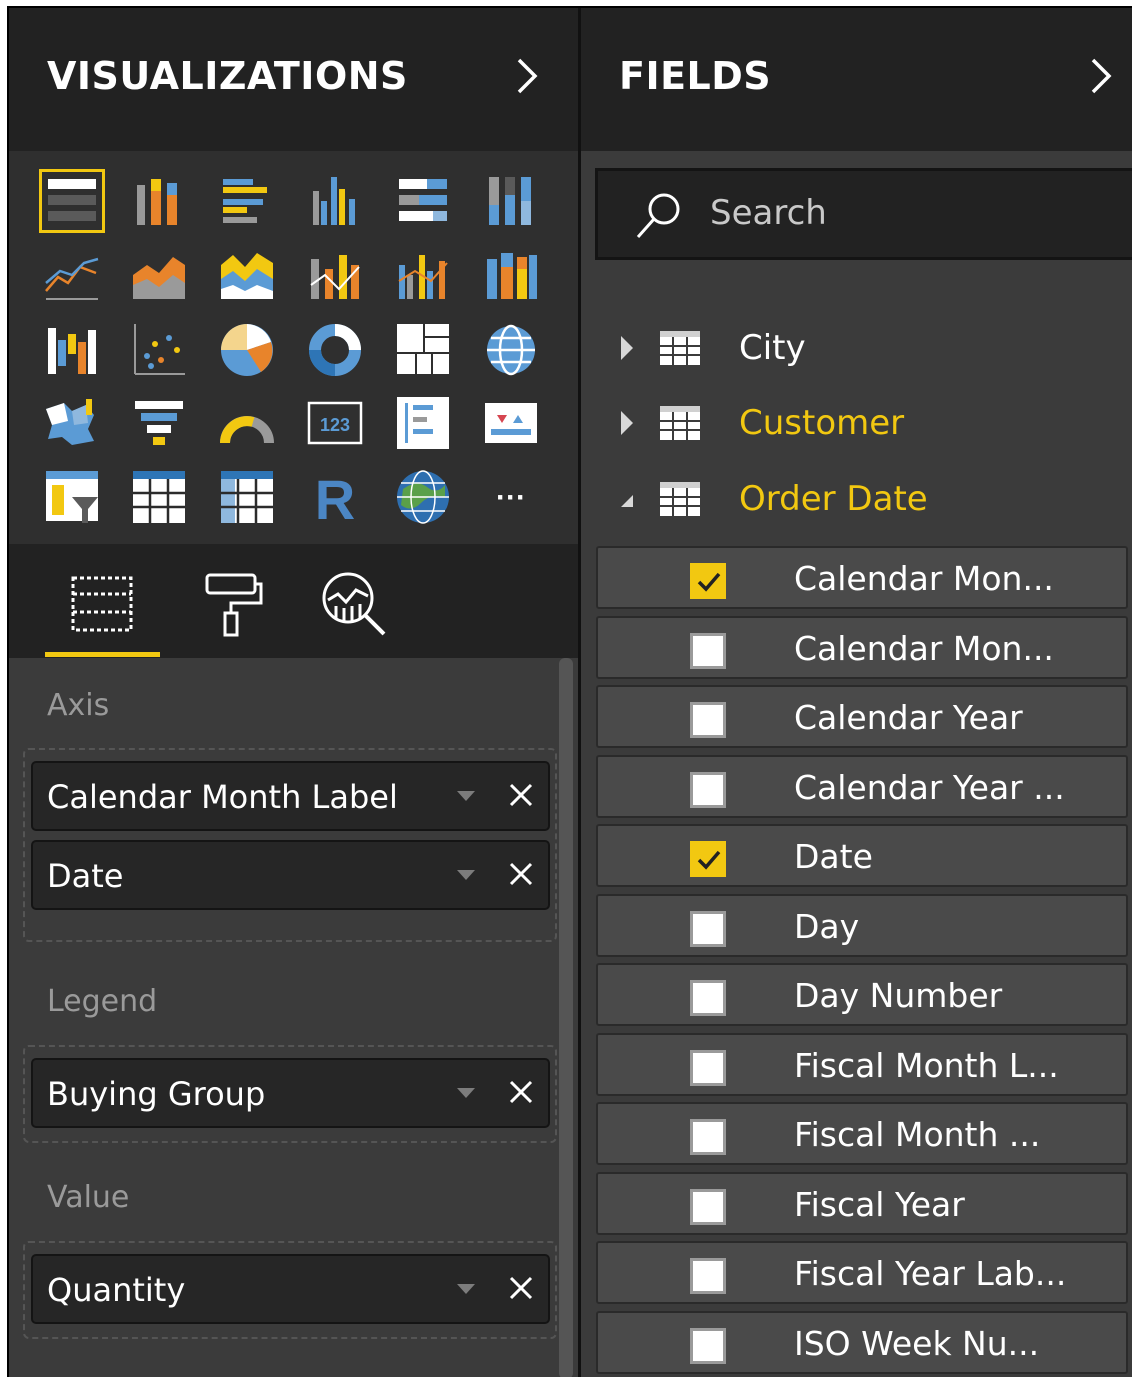 The height and width of the screenshot is (1377, 1132). What do you see at coordinates (862, 1203) in the screenshot?
I see `field-item: Fiscal Year` at bounding box center [862, 1203].